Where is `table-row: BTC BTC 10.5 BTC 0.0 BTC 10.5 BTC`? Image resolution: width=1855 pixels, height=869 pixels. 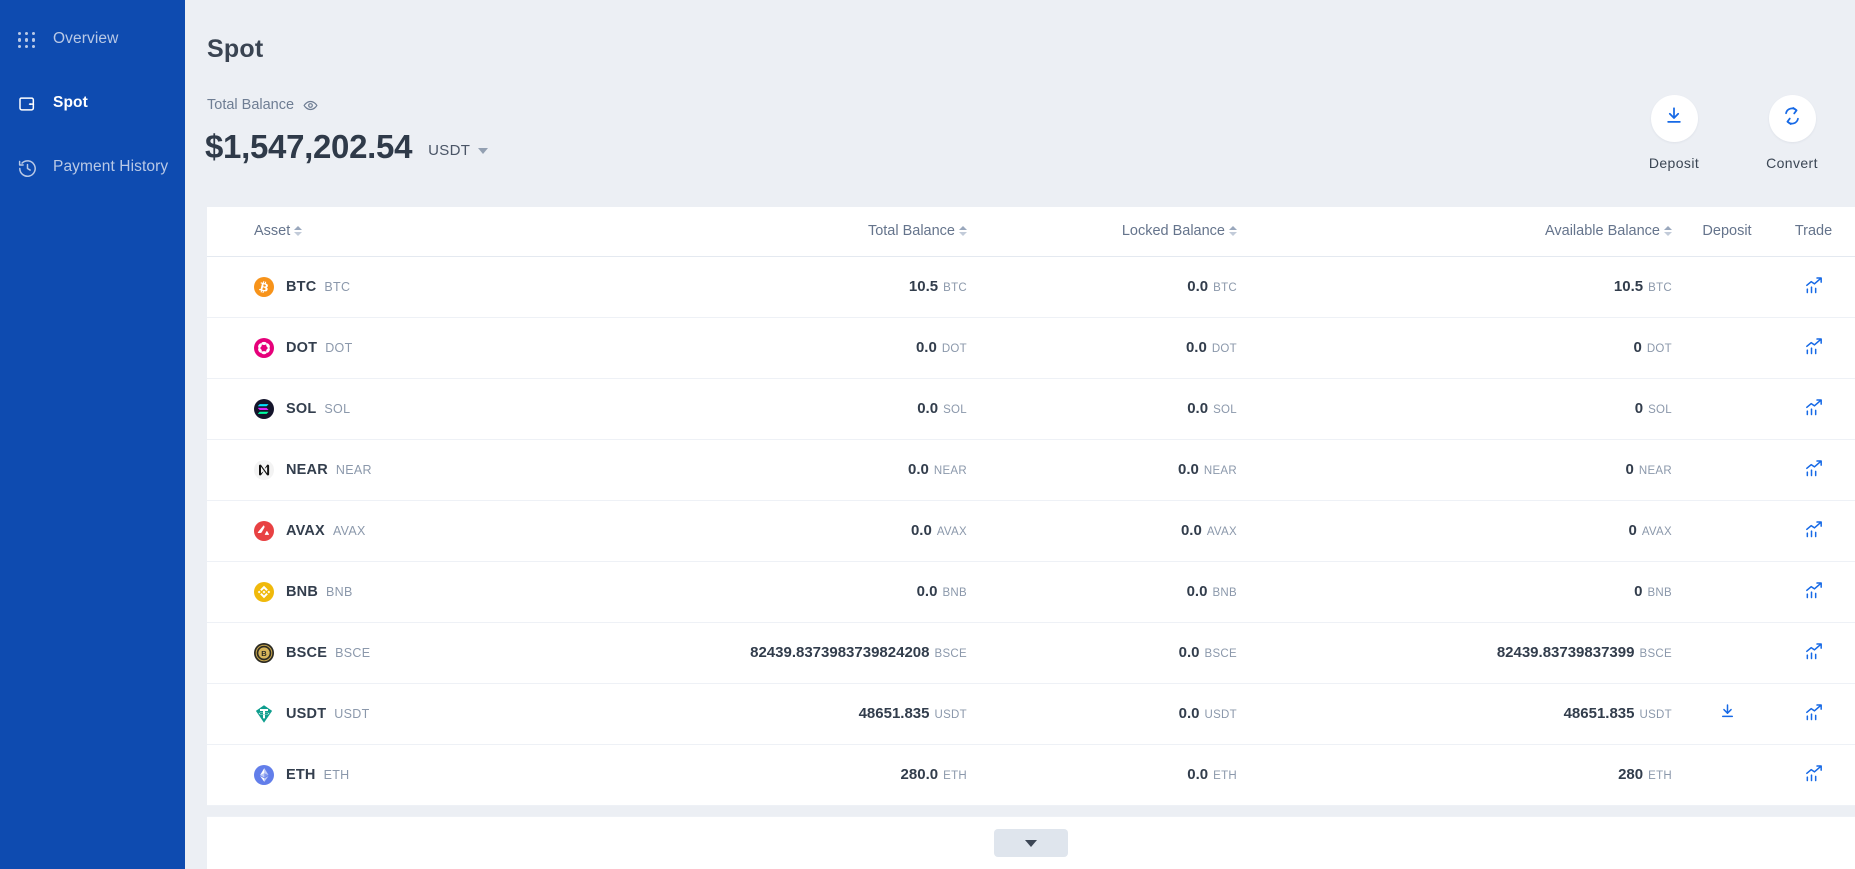
table-row: BTC BTC 10.5 BTC 0.0 BTC 10.5 BTC is located at coordinates (1031, 287).